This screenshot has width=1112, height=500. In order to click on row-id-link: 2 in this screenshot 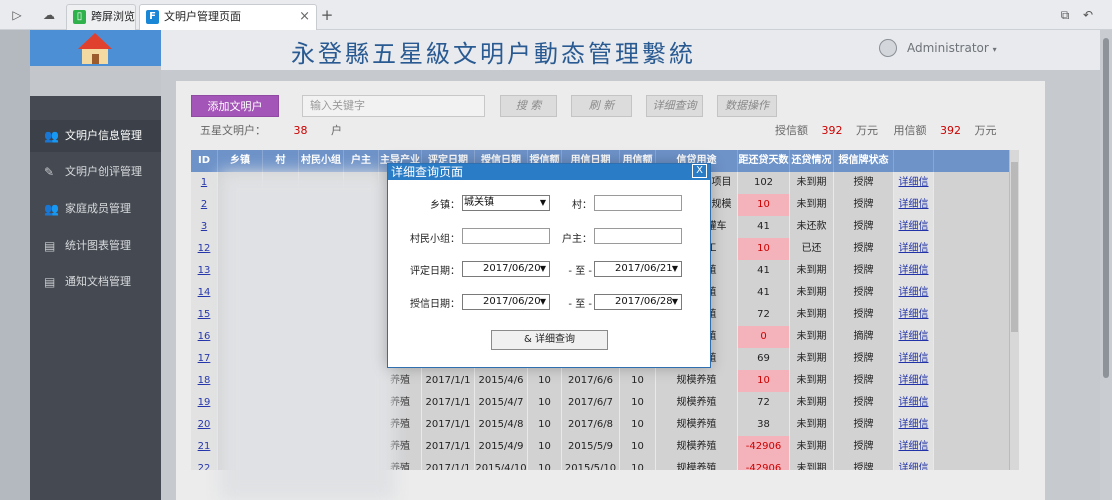, I will do `click(204, 205)`.